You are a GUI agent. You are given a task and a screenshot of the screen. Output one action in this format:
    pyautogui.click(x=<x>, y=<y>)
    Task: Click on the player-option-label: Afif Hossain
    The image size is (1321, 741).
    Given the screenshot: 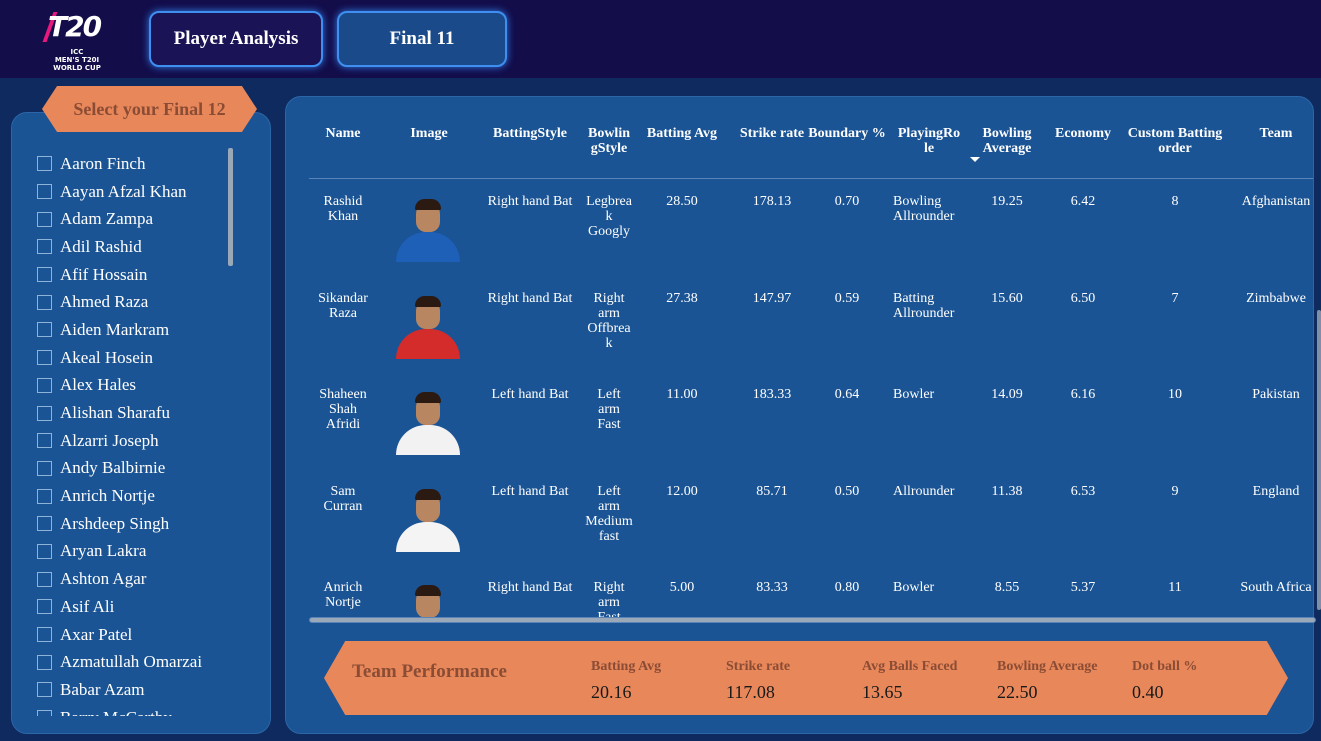 What is the action you would take?
    pyautogui.click(x=104, y=274)
    